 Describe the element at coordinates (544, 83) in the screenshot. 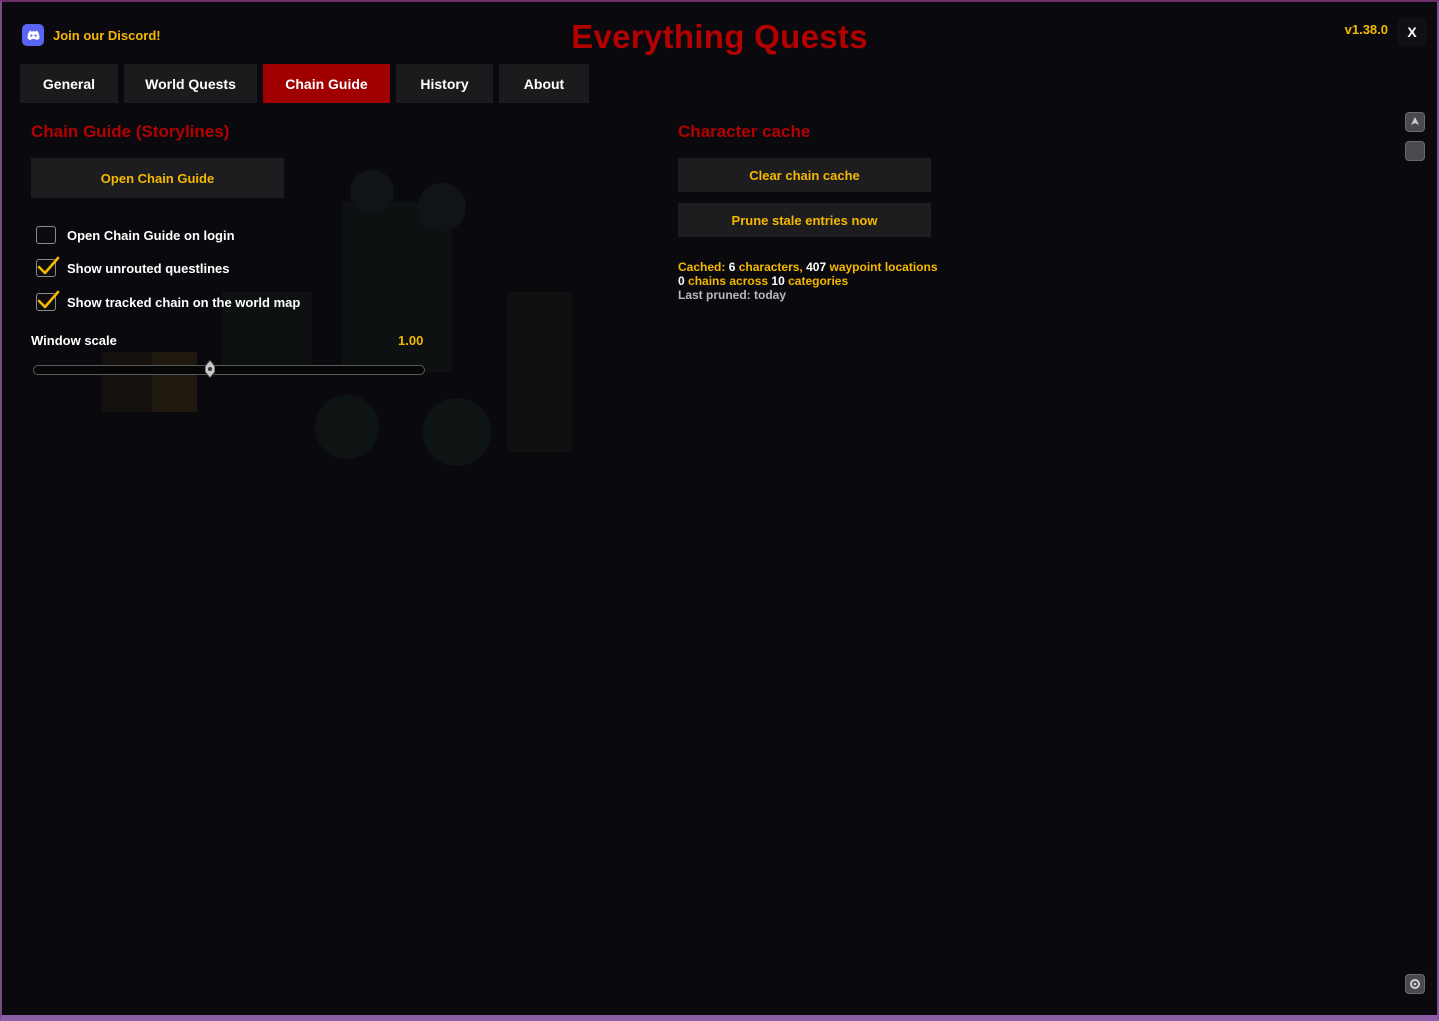

I see `tab-about: About` at that location.